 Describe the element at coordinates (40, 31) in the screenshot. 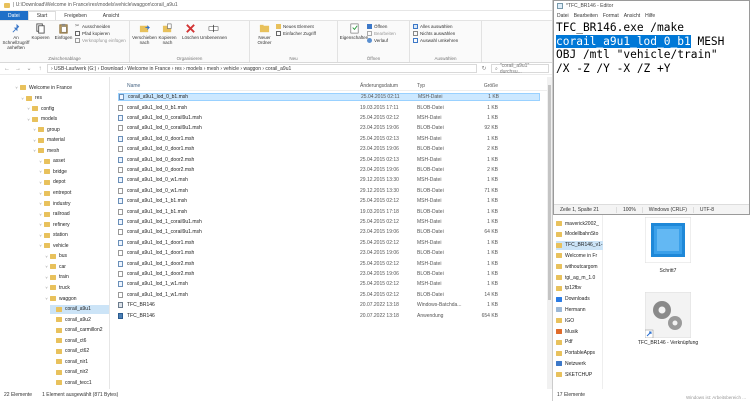

I see `copy-button: Kopieren` at that location.